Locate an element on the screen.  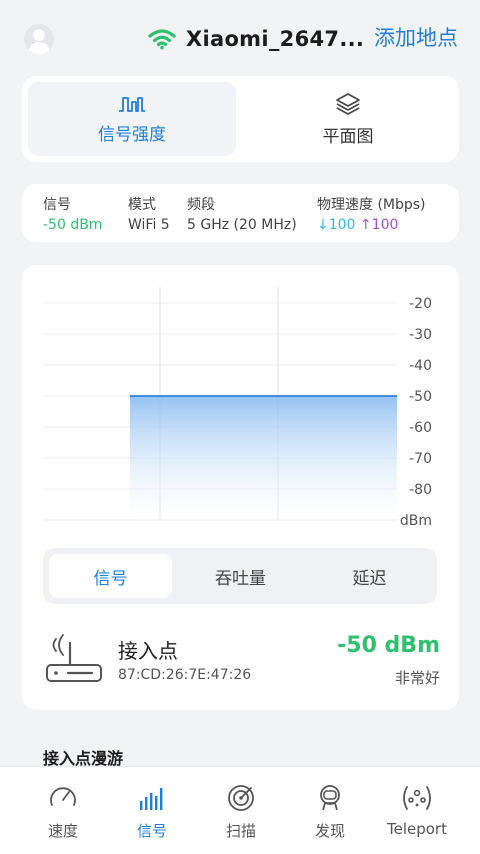
y-tick-label: -60 is located at coordinates (420, 428).